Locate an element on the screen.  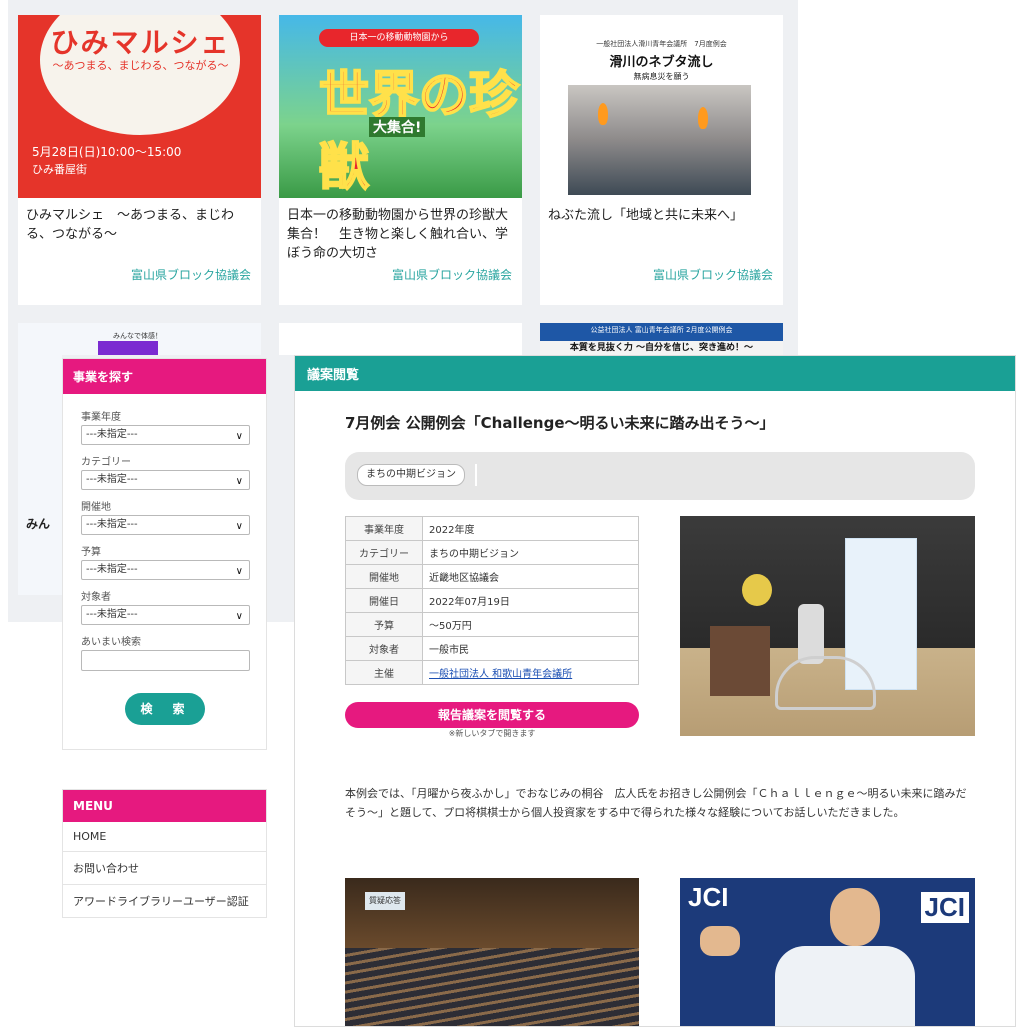
audience-select: ---未指定--- ∨ is located at coordinates (165, 615).